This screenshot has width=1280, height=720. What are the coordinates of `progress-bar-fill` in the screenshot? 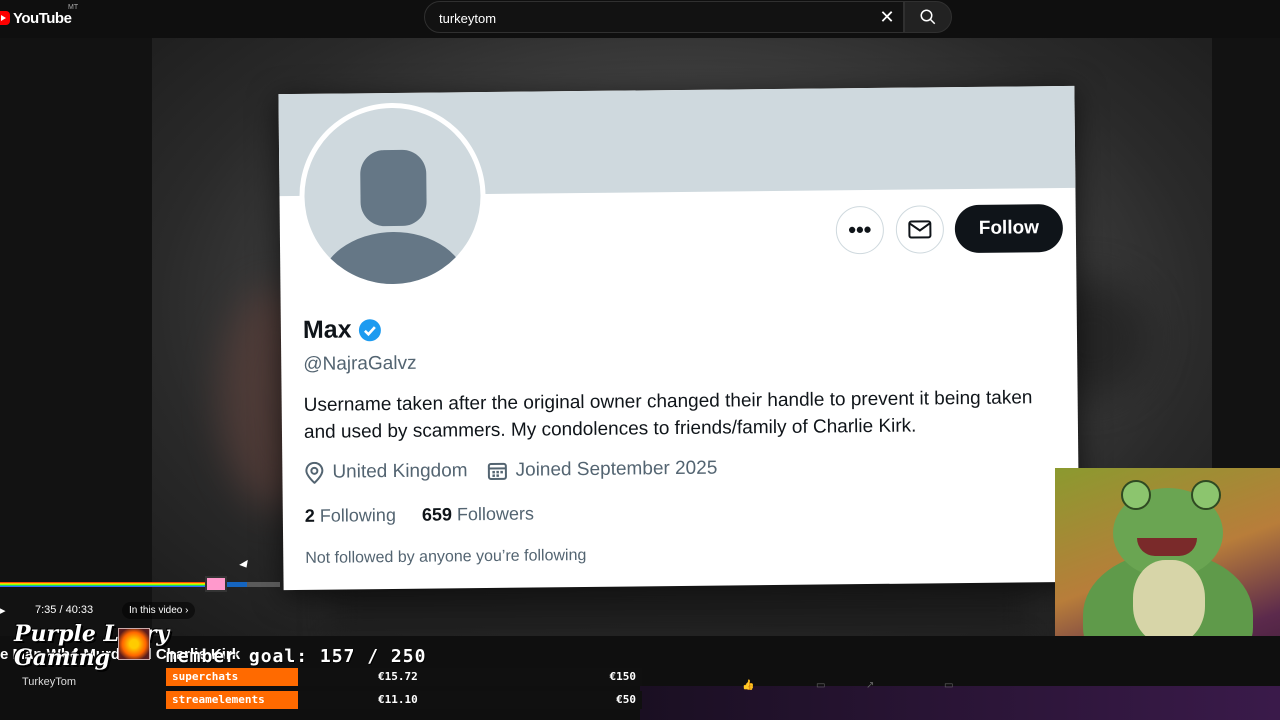 It's located at (102, 584).